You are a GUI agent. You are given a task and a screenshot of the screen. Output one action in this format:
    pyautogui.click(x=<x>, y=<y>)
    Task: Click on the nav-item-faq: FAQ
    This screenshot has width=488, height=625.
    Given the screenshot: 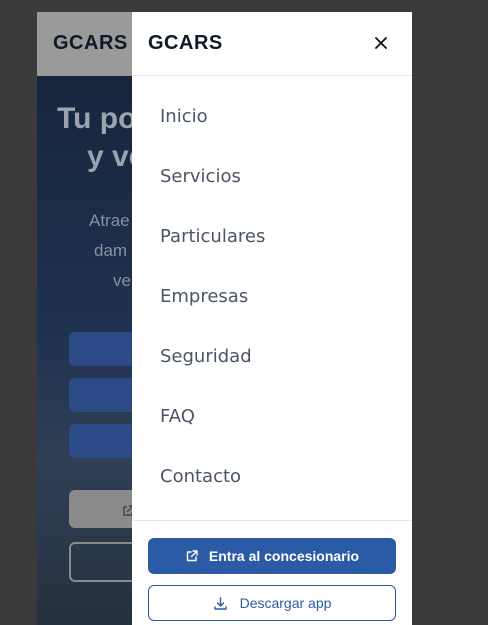 What is the action you would take?
    pyautogui.click(x=272, y=406)
    